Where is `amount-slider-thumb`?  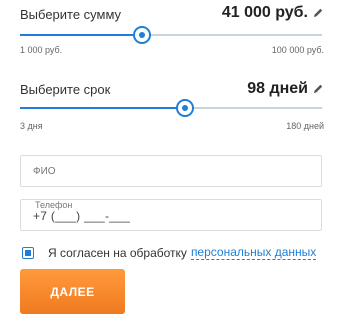 amount-slider-thumb is located at coordinates (142, 35).